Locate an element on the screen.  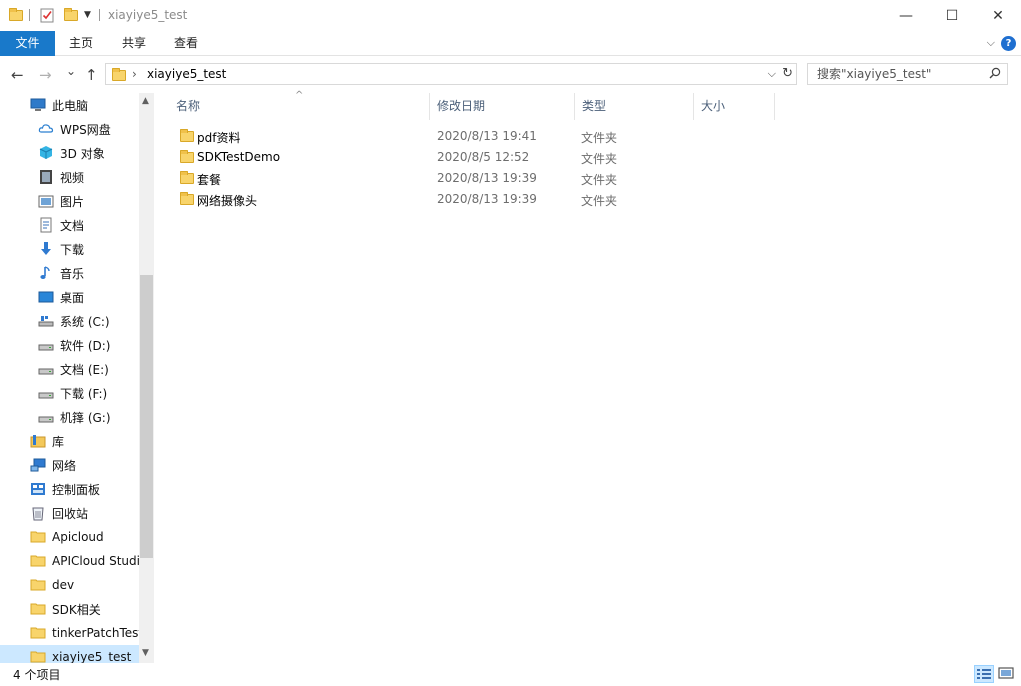
sidebar-item: 3D 对象 is located at coordinates (69, 153).